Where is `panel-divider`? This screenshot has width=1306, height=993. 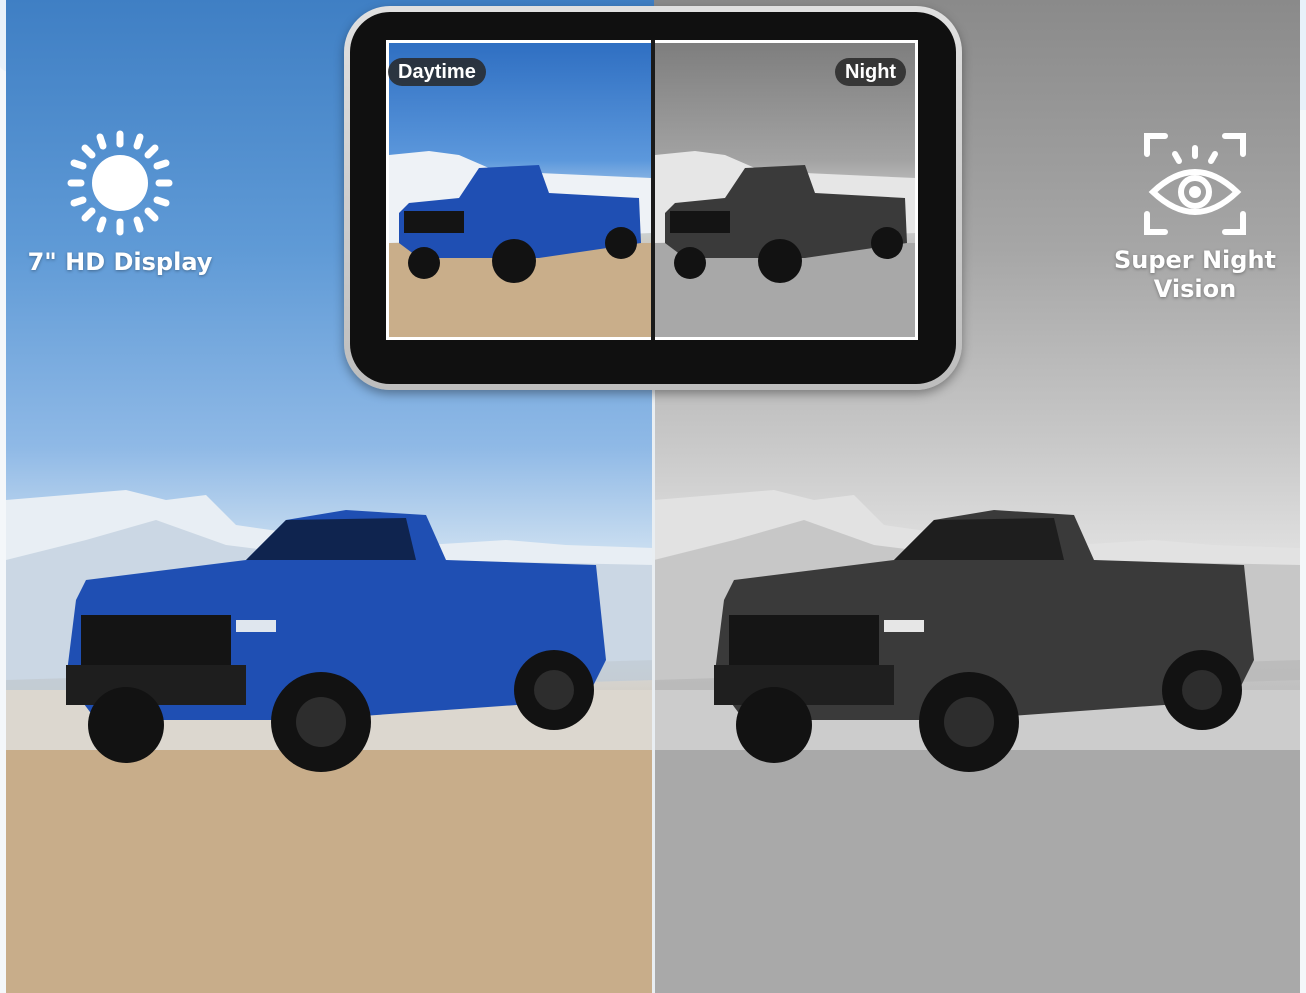 panel-divider is located at coordinates (653, 691).